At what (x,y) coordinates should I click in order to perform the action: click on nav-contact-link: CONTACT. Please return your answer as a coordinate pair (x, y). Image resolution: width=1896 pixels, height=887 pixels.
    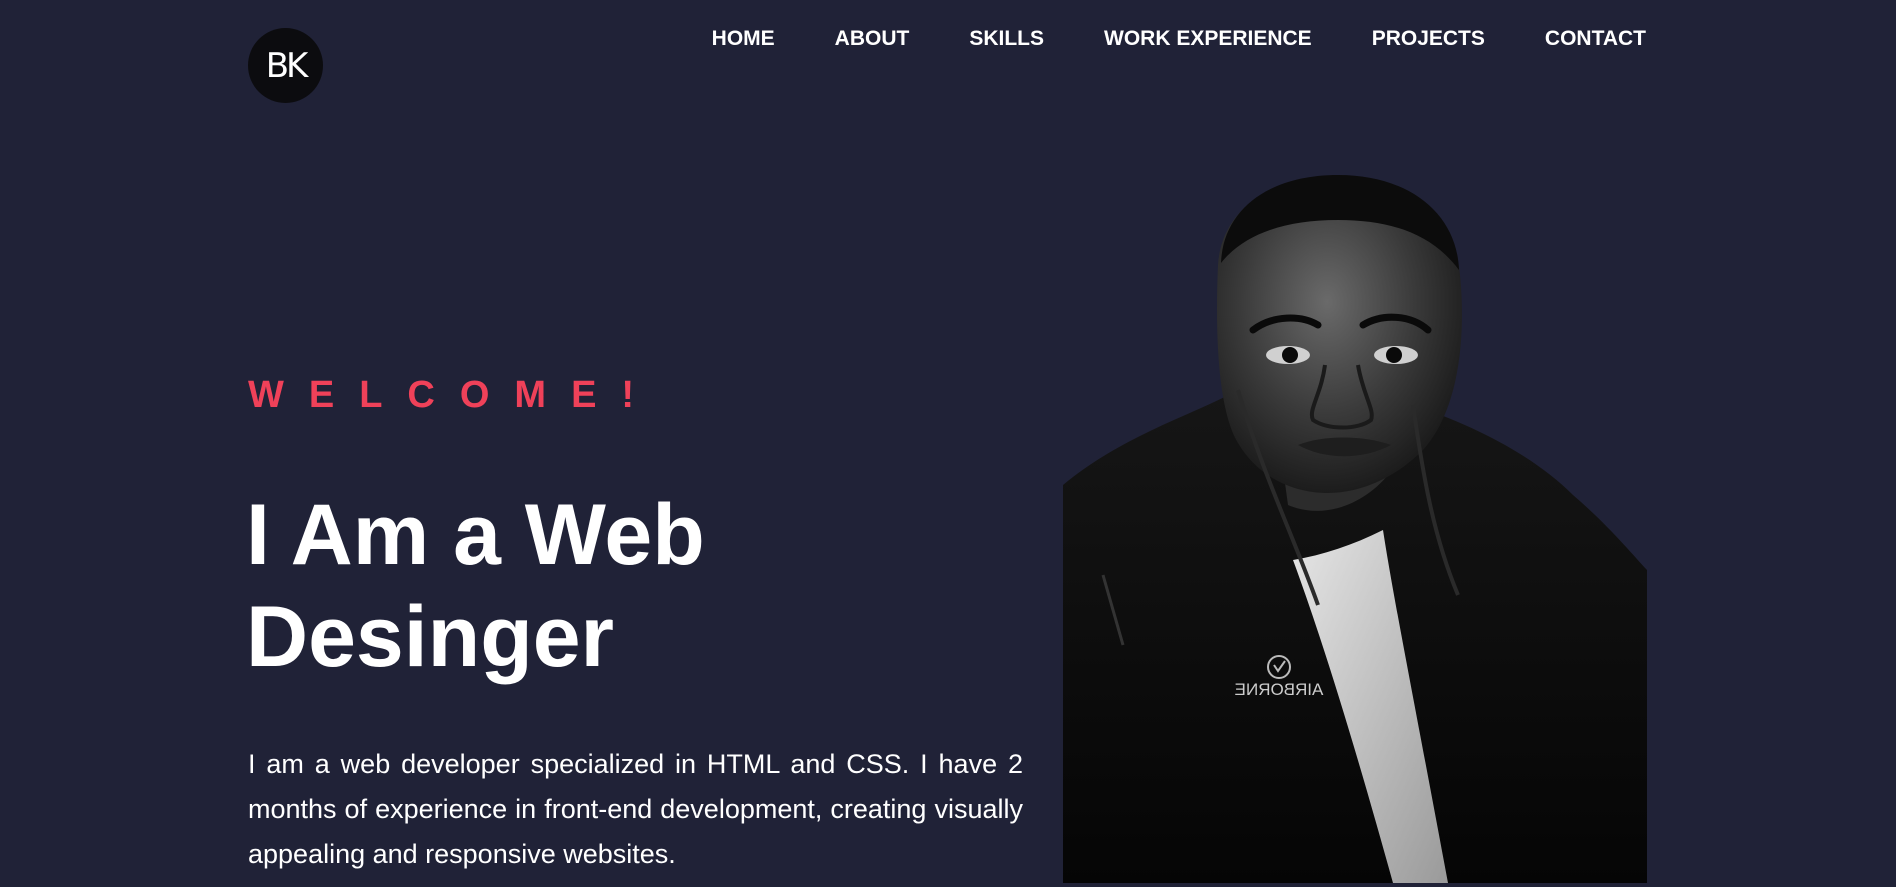
    Looking at the image, I should click on (1595, 39).